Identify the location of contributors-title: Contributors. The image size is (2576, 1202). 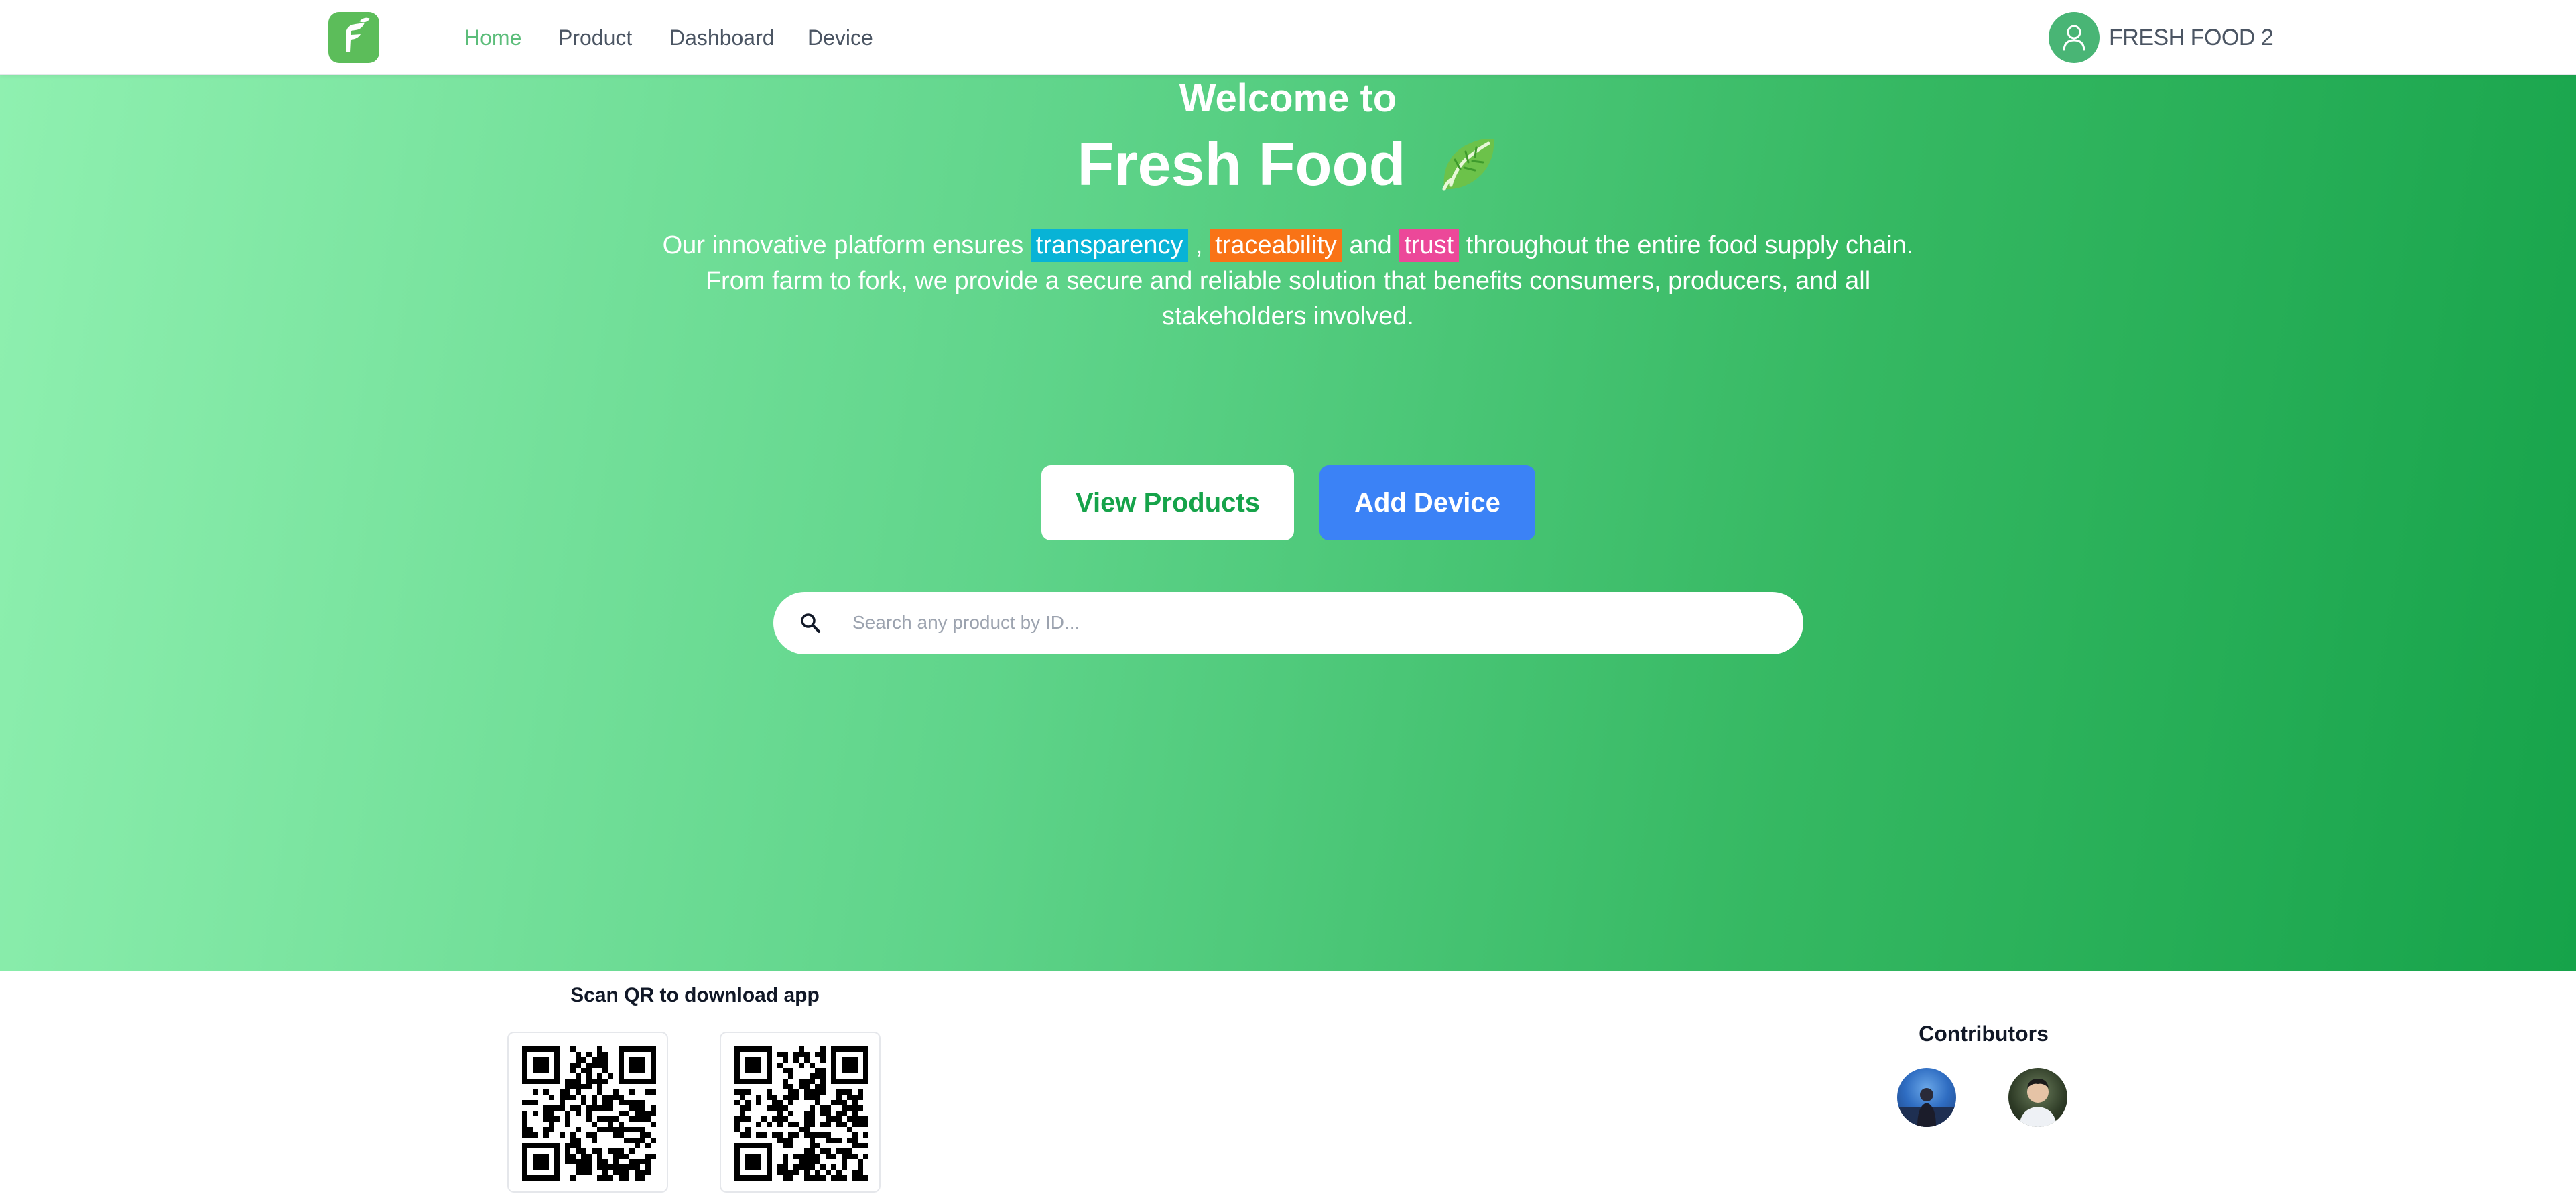
(1984, 1034).